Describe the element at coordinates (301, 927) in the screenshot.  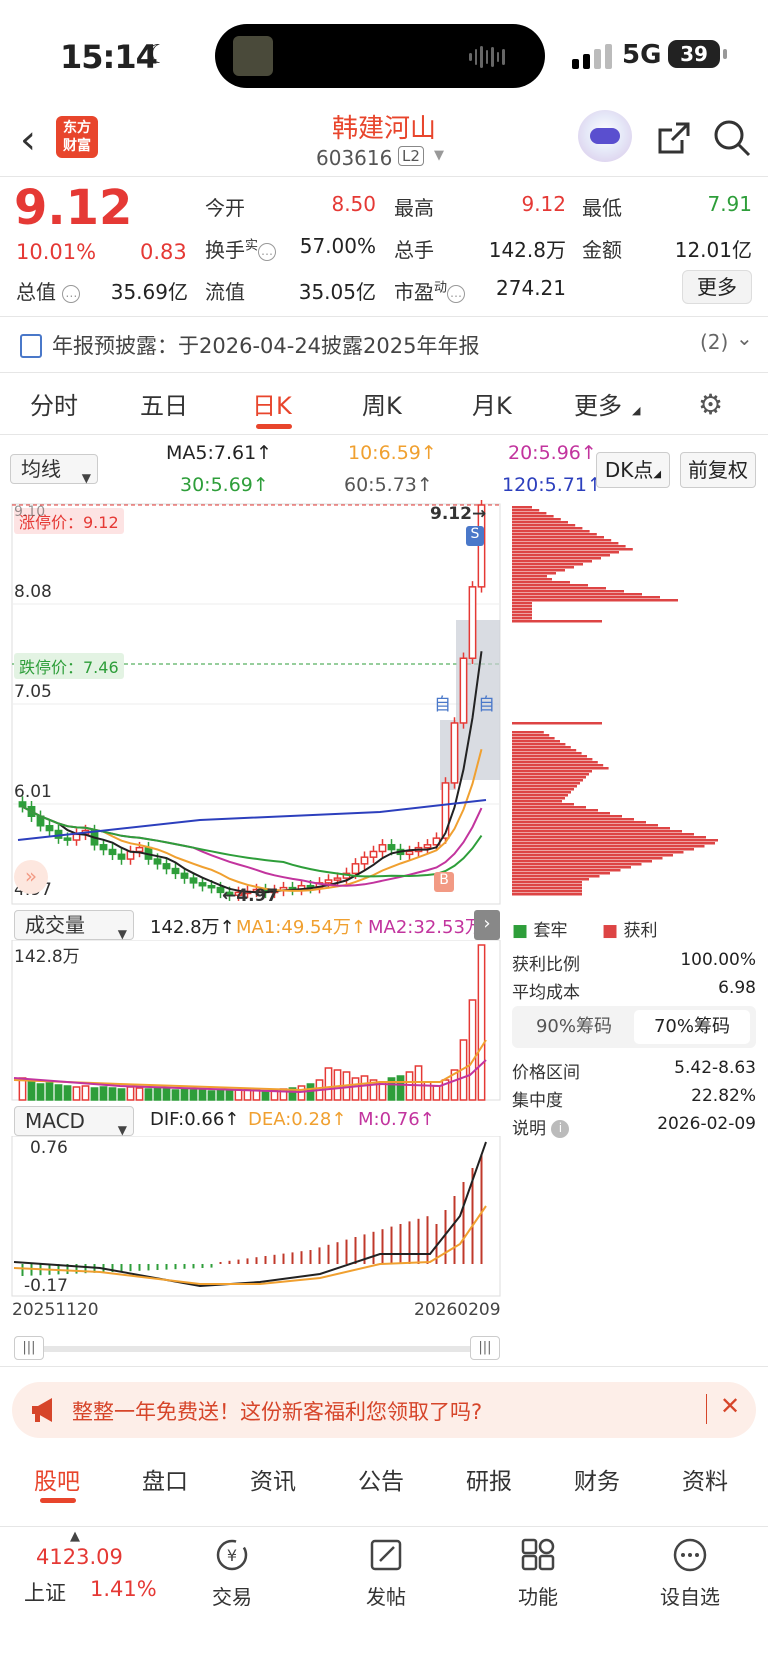
I see `volume-ma1: MA1:49.54万↑` at that location.